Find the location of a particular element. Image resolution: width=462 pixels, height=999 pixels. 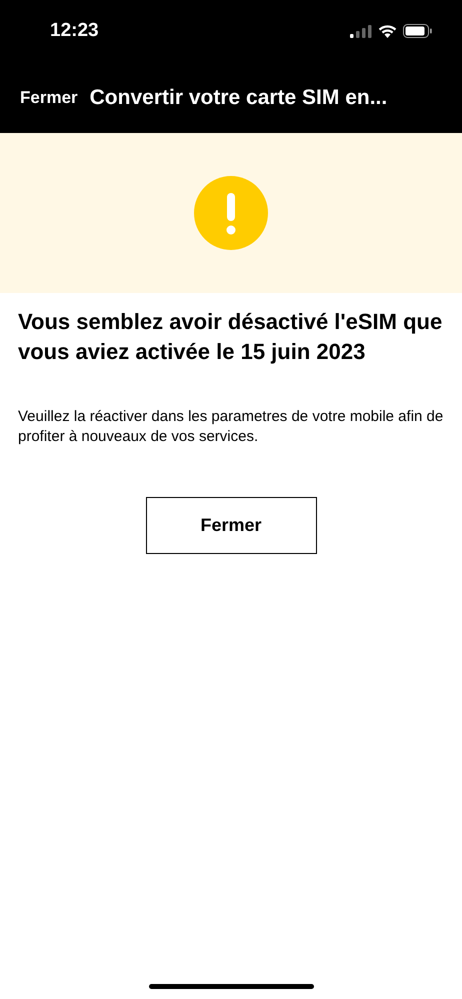

message-title: Vous semblez avoir désactivé l'eSIM que vous aviez activée le 15 juin 2023 is located at coordinates (231, 337).